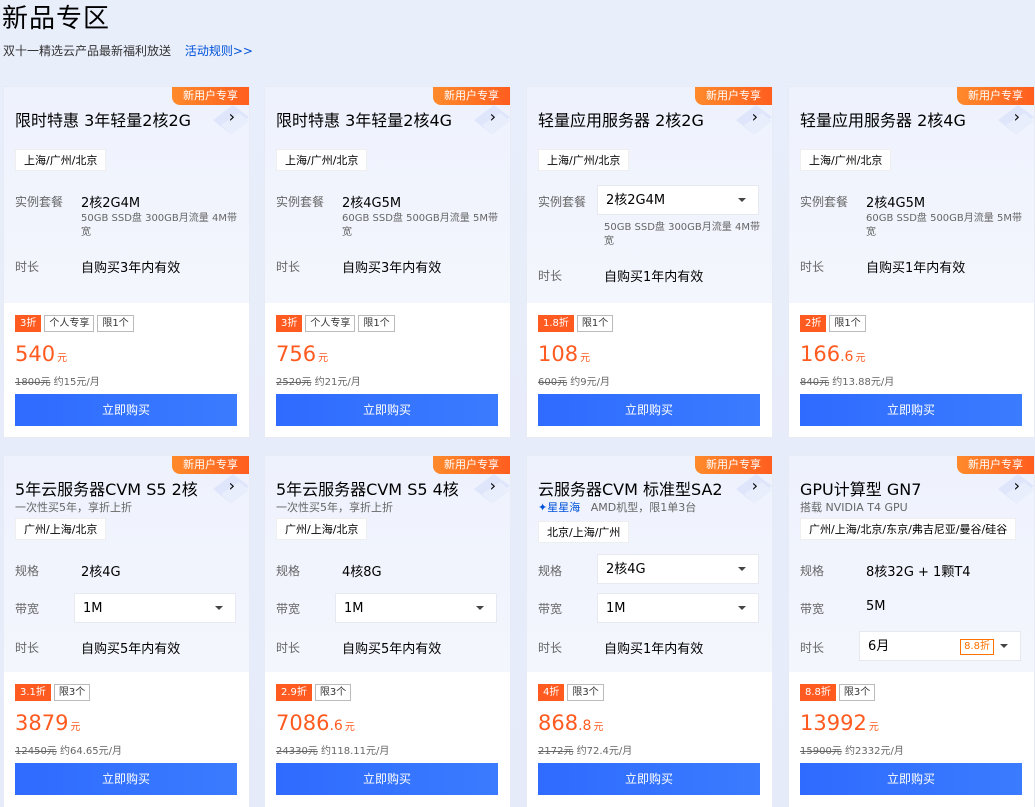  I want to click on page-subtitle: 双十一精选云产品最新福利放送 活动规则>>, so click(128, 50).